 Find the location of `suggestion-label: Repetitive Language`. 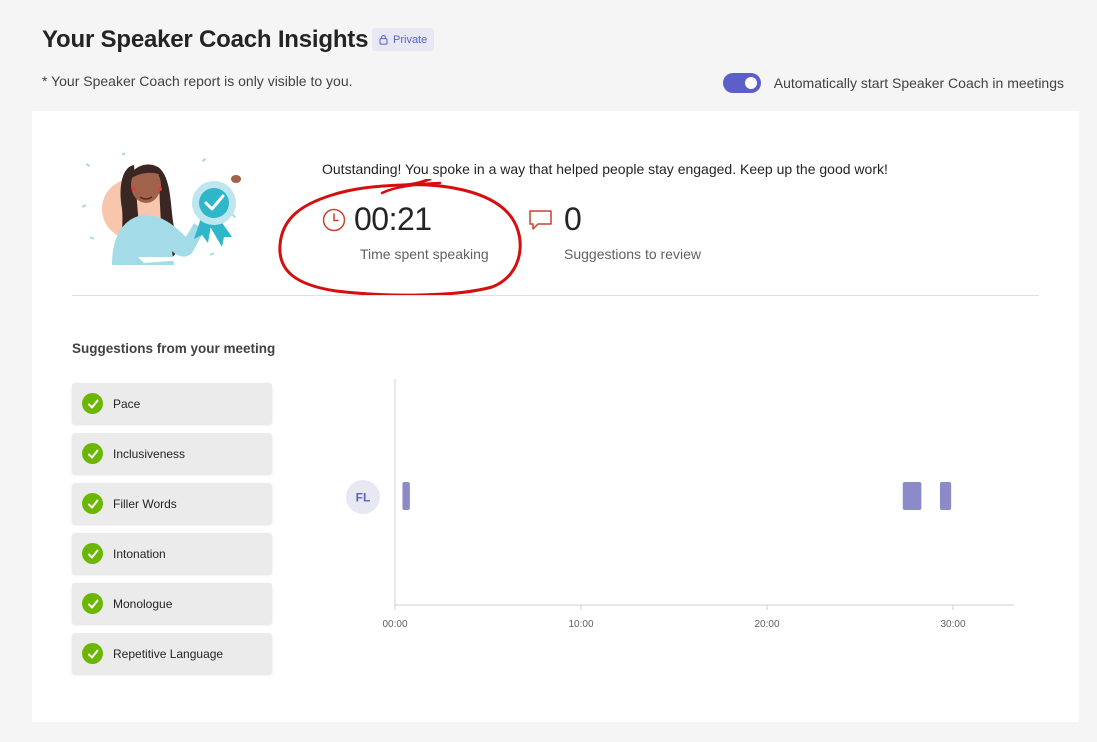

suggestion-label: Repetitive Language is located at coordinates (168, 653).